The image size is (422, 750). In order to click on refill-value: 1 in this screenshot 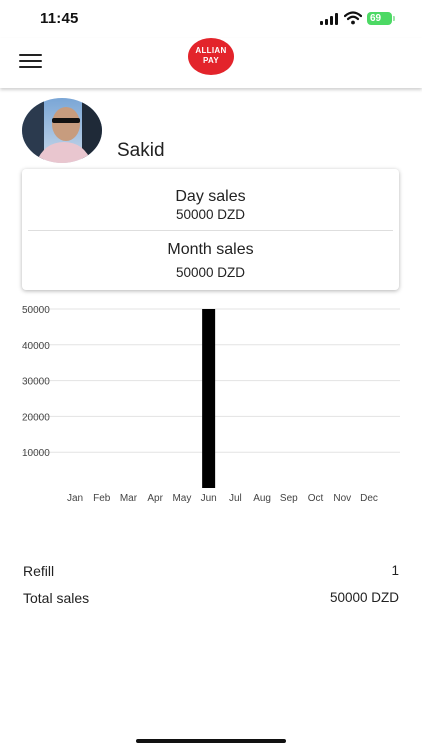, I will do `click(395, 570)`.